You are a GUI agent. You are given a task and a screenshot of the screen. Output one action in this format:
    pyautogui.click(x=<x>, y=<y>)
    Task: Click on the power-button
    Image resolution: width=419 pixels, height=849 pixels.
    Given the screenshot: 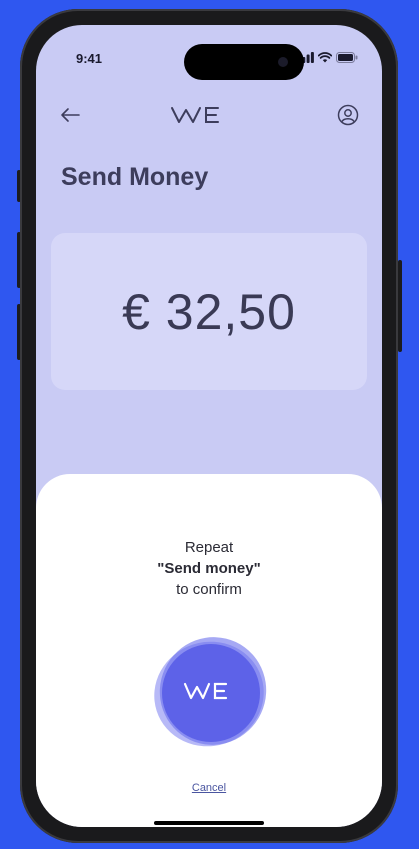 What is the action you would take?
    pyautogui.click(x=400, y=306)
    